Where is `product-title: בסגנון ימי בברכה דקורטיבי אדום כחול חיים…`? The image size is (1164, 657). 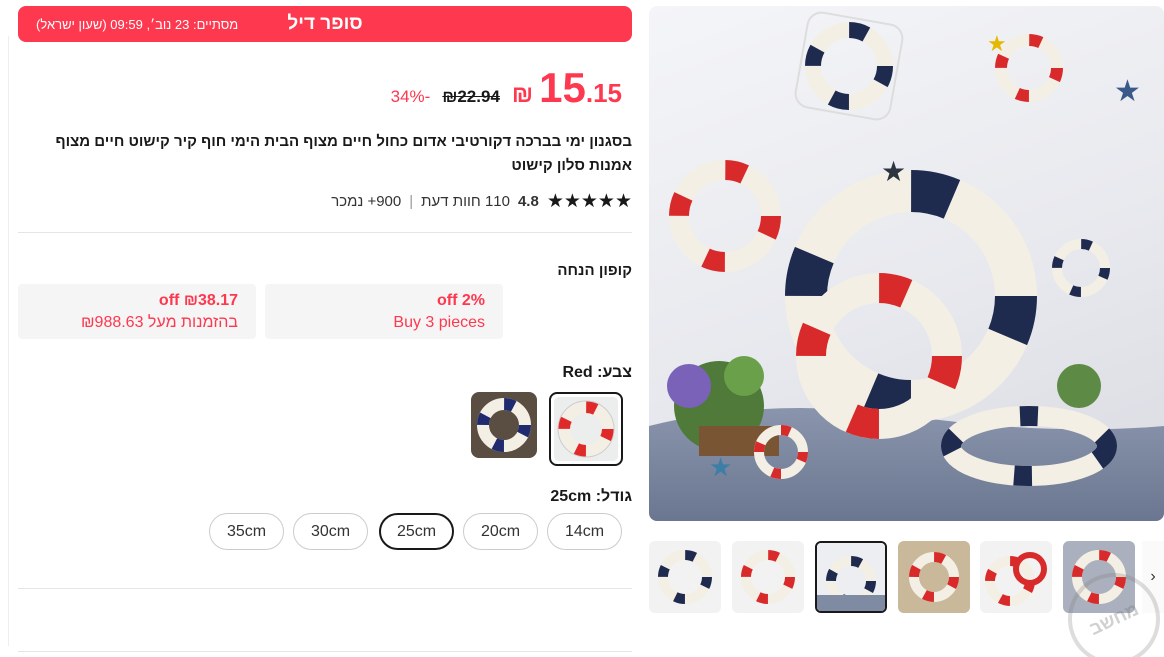 product-title: בסגנון ימי בברכה דקורטיבי אדום כחול חיים… is located at coordinates (343, 153).